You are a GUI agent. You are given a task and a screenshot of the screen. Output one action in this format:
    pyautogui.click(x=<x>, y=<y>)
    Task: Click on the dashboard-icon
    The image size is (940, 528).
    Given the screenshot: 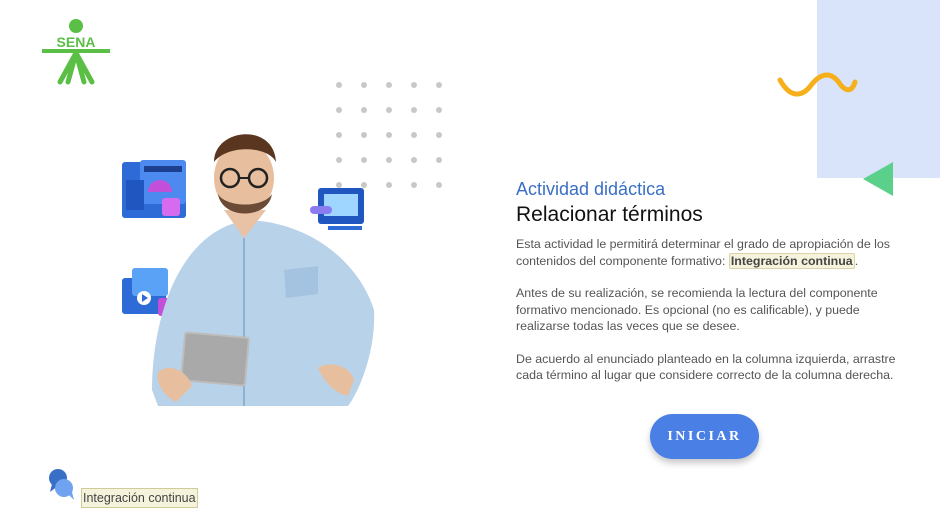 What is the action you would take?
    pyautogui.click(x=154, y=189)
    